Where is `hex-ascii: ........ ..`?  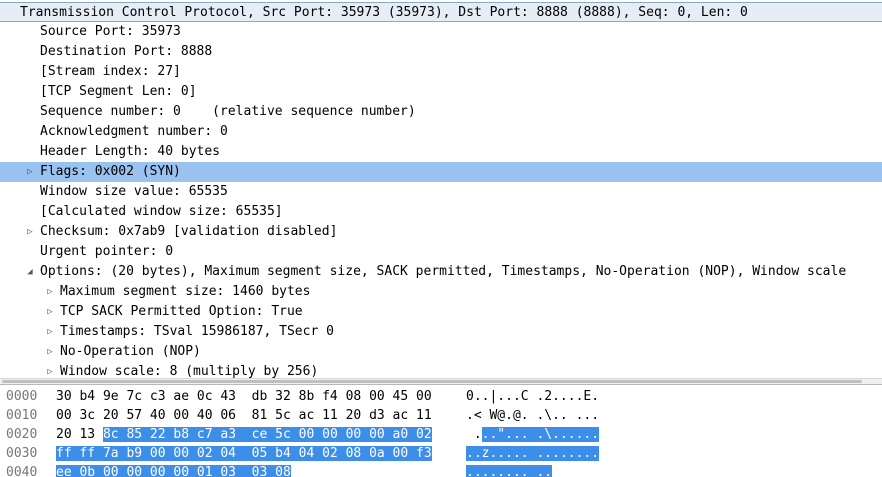 hex-ascii: ........ .. is located at coordinates (509, 470).